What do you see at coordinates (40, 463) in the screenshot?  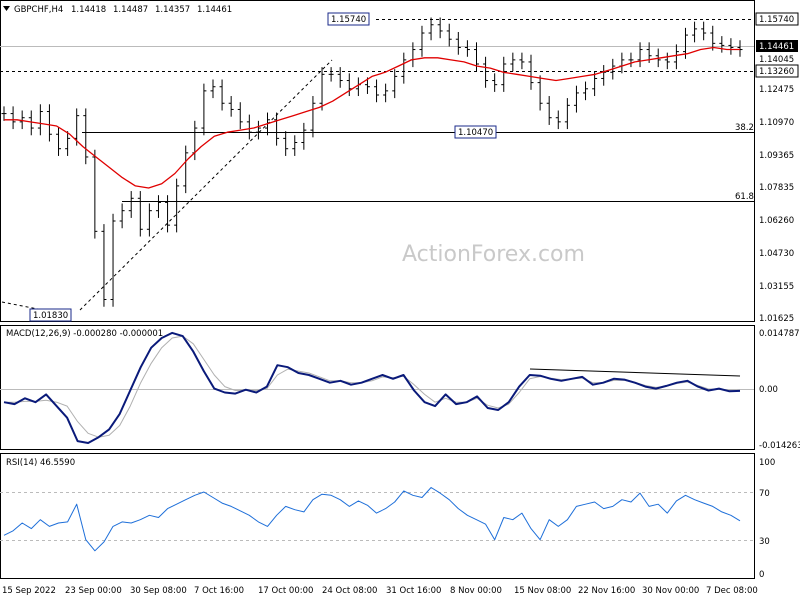 I see `rsi-panel-title: RSI(14) 46.5590` at bounding box center [40, 463].